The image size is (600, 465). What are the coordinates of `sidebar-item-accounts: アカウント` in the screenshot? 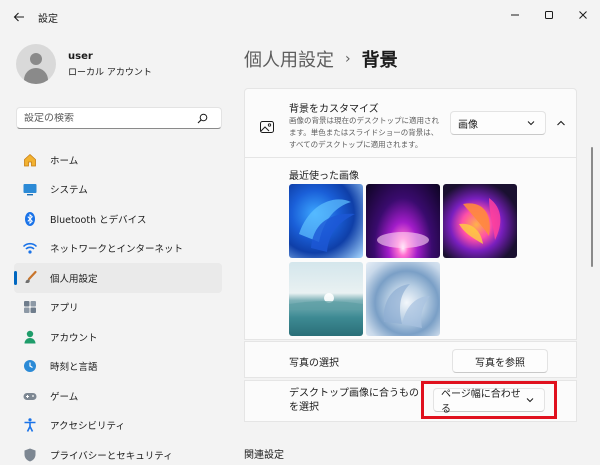 It's located at (118, 337).